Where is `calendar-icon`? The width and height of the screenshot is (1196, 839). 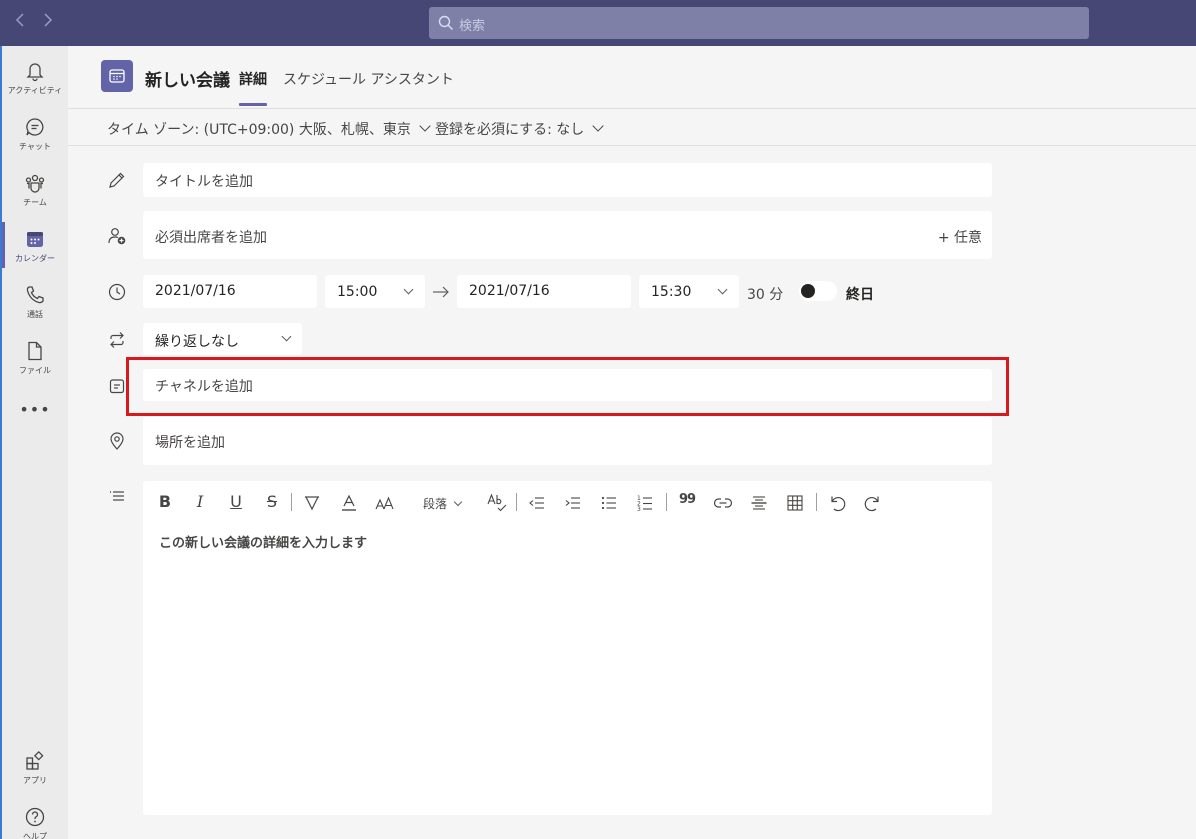 calendar-icon is located at coordinates (35, 239).